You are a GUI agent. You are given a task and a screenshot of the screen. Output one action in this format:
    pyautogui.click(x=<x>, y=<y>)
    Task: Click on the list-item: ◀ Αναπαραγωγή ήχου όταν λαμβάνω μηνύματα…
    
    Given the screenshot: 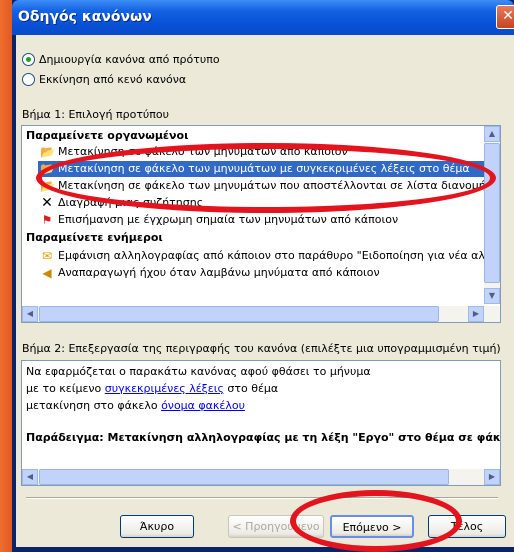 What is the action you would take?
    pyautogui.click(x=267, y=273)
    